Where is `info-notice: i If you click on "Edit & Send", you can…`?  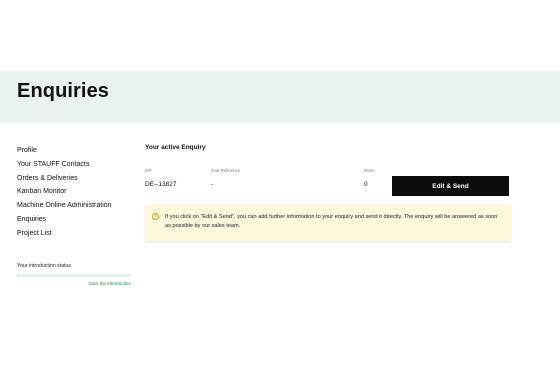 info-notice: i If you click on "Edit & Send", you can… is located at coordinates (328, 223).